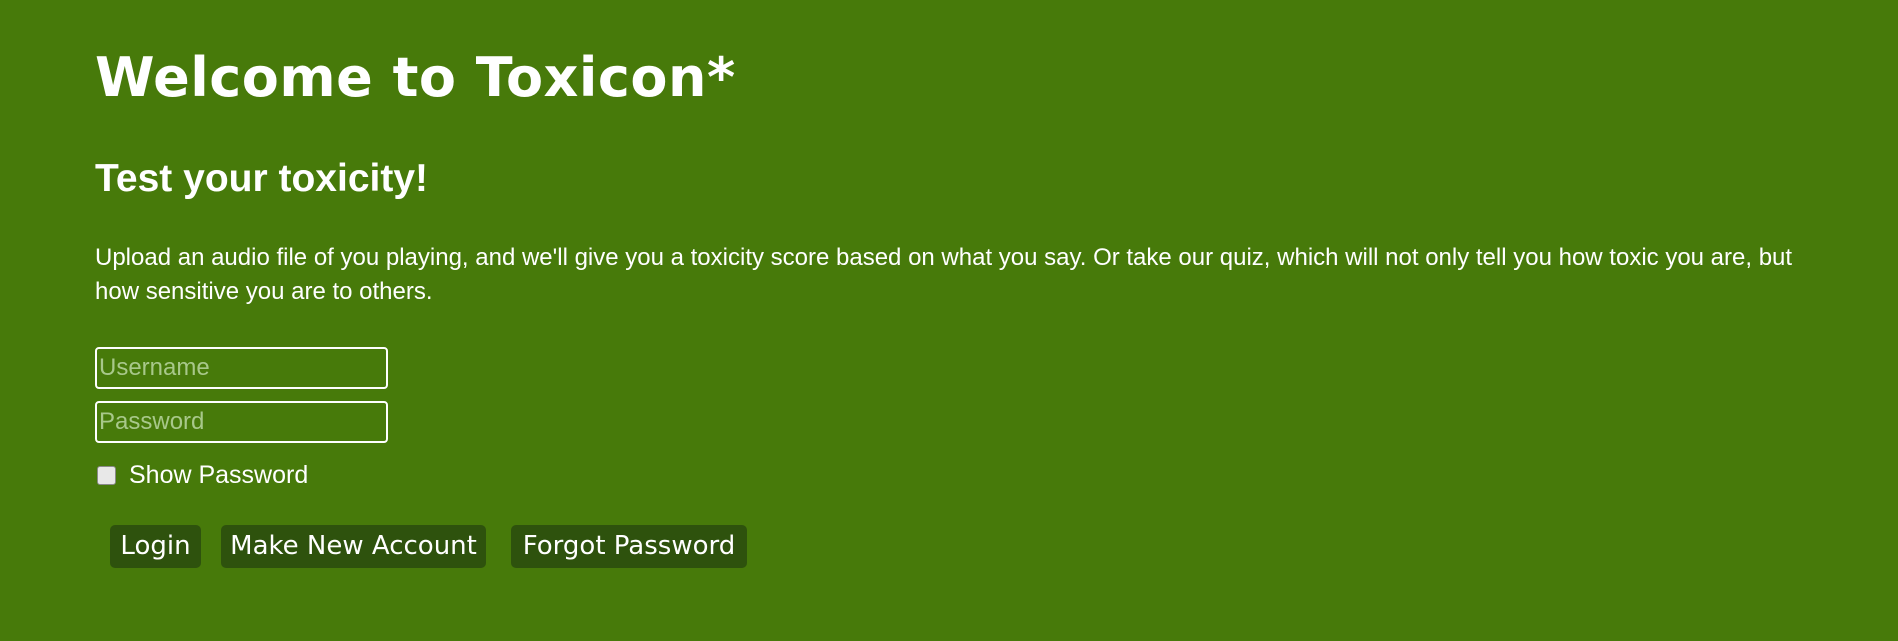  I want to click on page-title: Welcome to Toxicon*, so click(415, 77).